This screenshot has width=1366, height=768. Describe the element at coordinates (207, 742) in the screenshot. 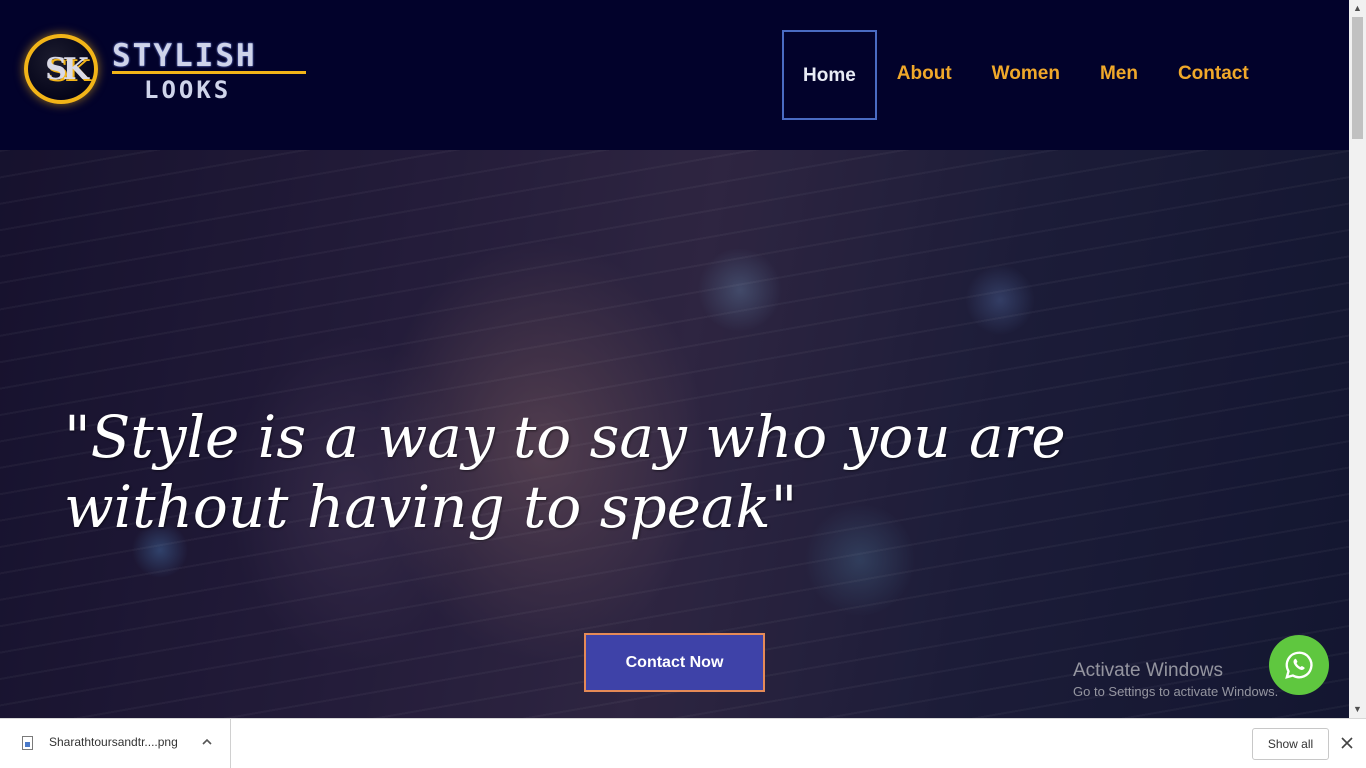

I see `chevron-up-icon` at that location.